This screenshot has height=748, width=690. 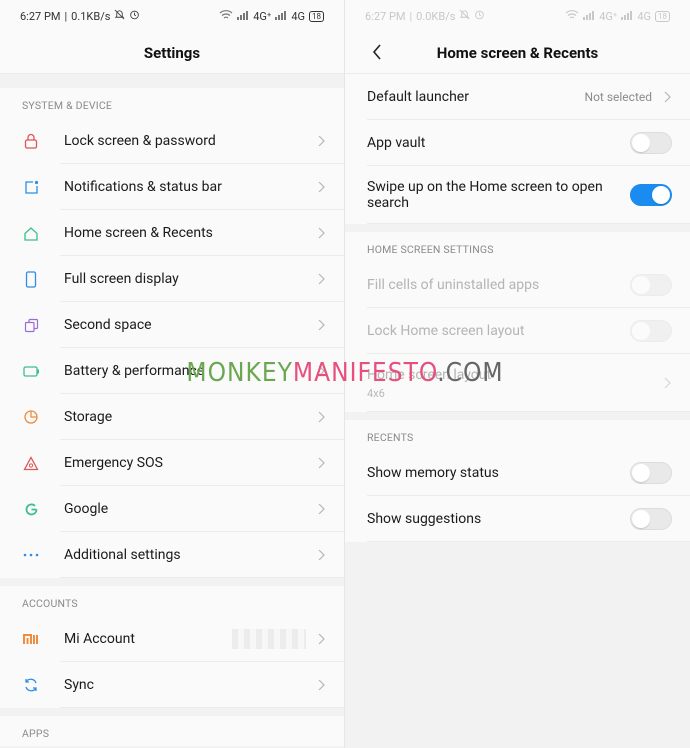 What do you see at coordinates (172, 187) in the screenshot?
I see `settings-item-notifications-status-bar: Notifications & status bar` at bounding box center [172, 187].